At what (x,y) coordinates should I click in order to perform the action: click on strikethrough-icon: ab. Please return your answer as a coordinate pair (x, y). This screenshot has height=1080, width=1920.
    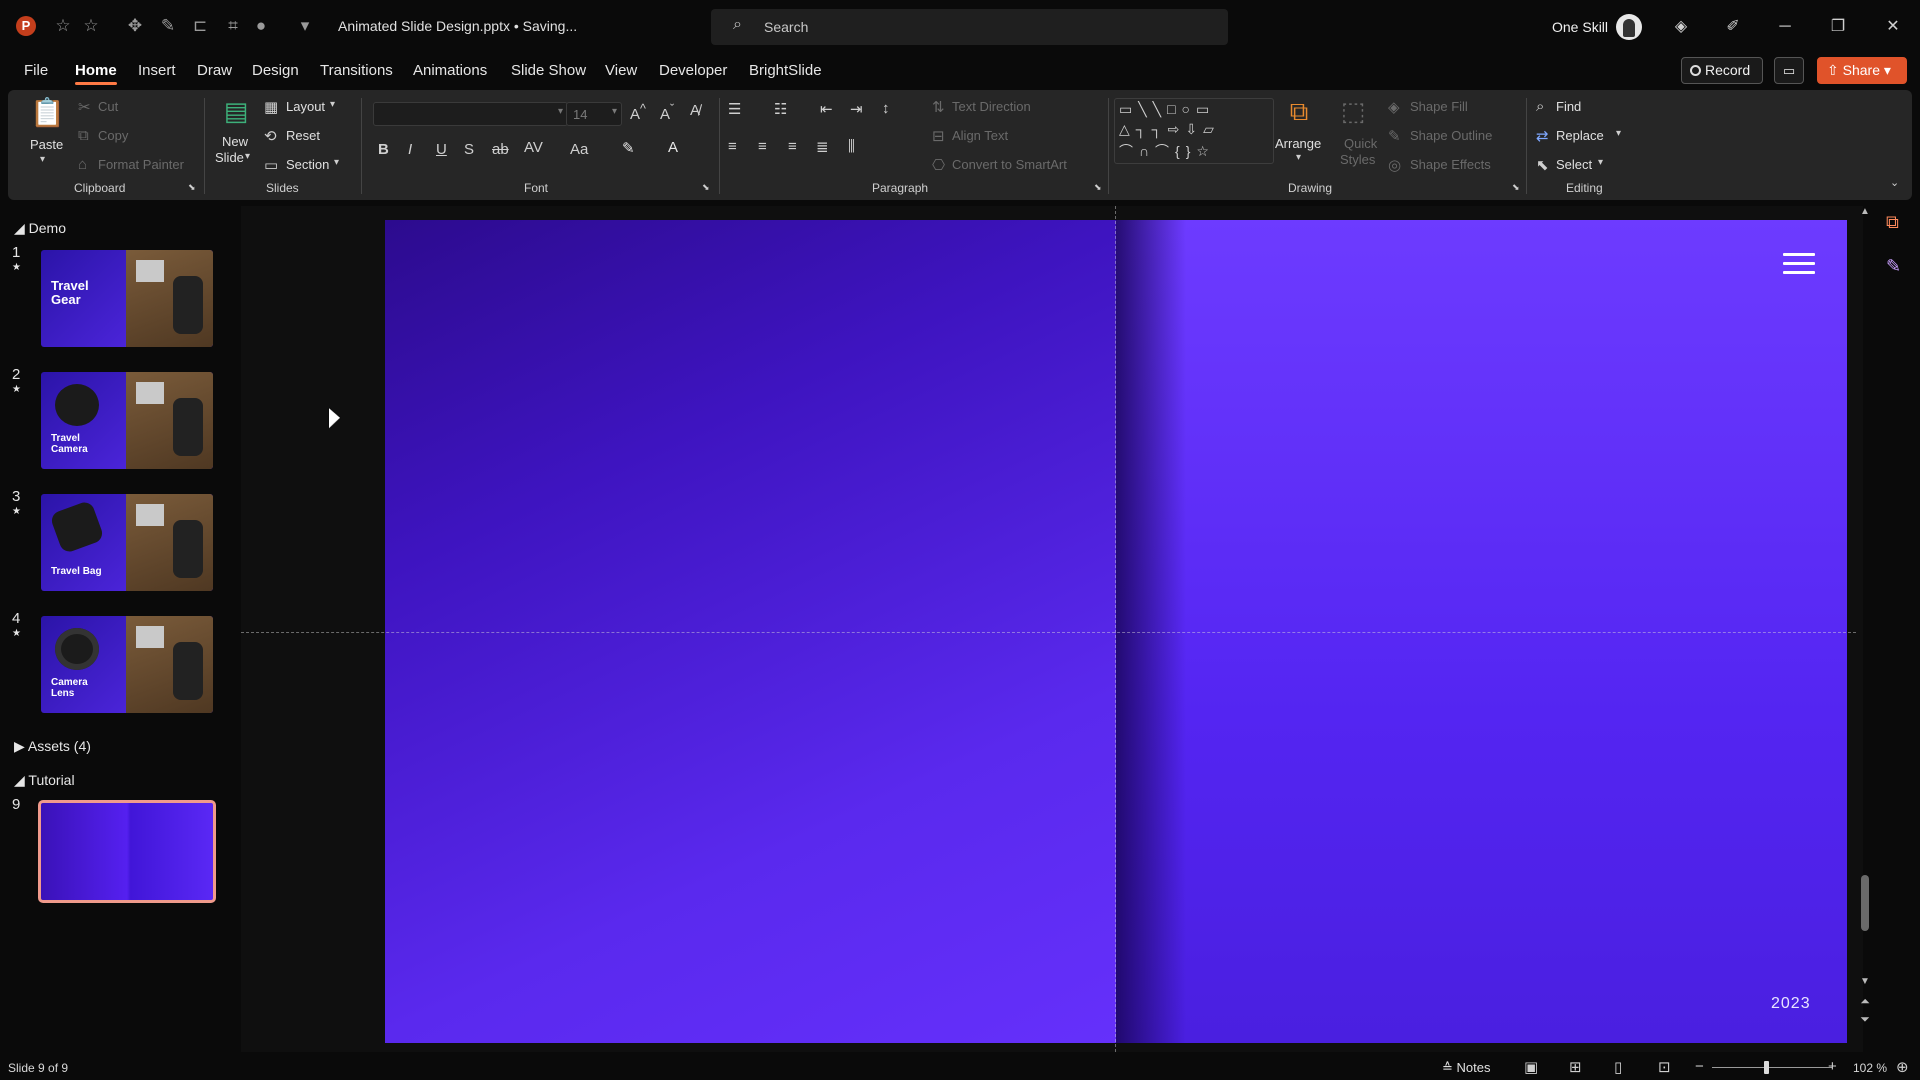
    Looking at the image, I should click on (500, 149).